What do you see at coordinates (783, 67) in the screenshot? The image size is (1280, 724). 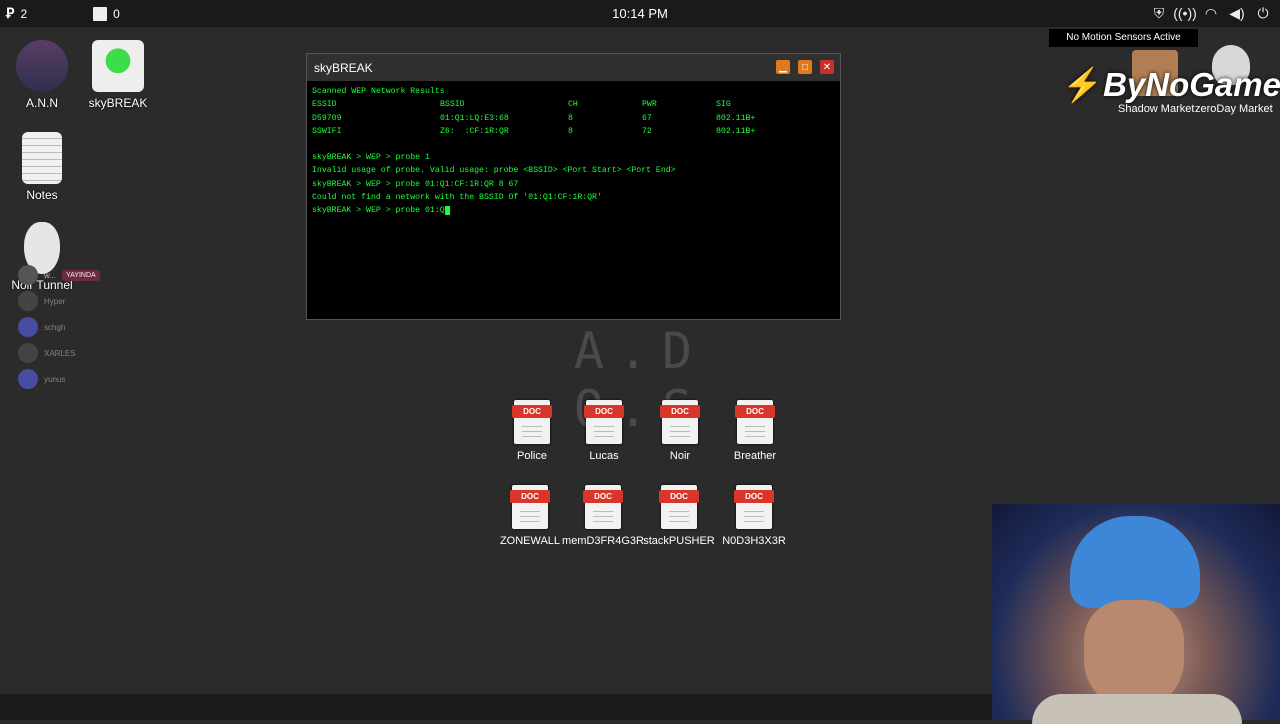 I see `minimize-button: ▁` at bounding box center [783, 67].